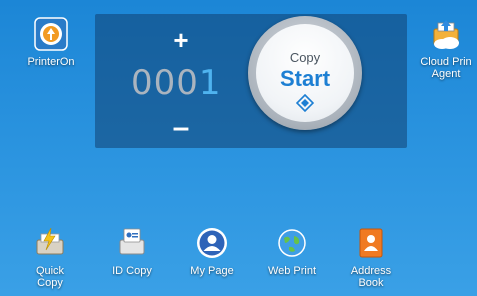 The image size is (477, 296). Describe the element at coordinates (51, 62) in the screenshot. I see `printeron-label: PrinterOn` at that location.